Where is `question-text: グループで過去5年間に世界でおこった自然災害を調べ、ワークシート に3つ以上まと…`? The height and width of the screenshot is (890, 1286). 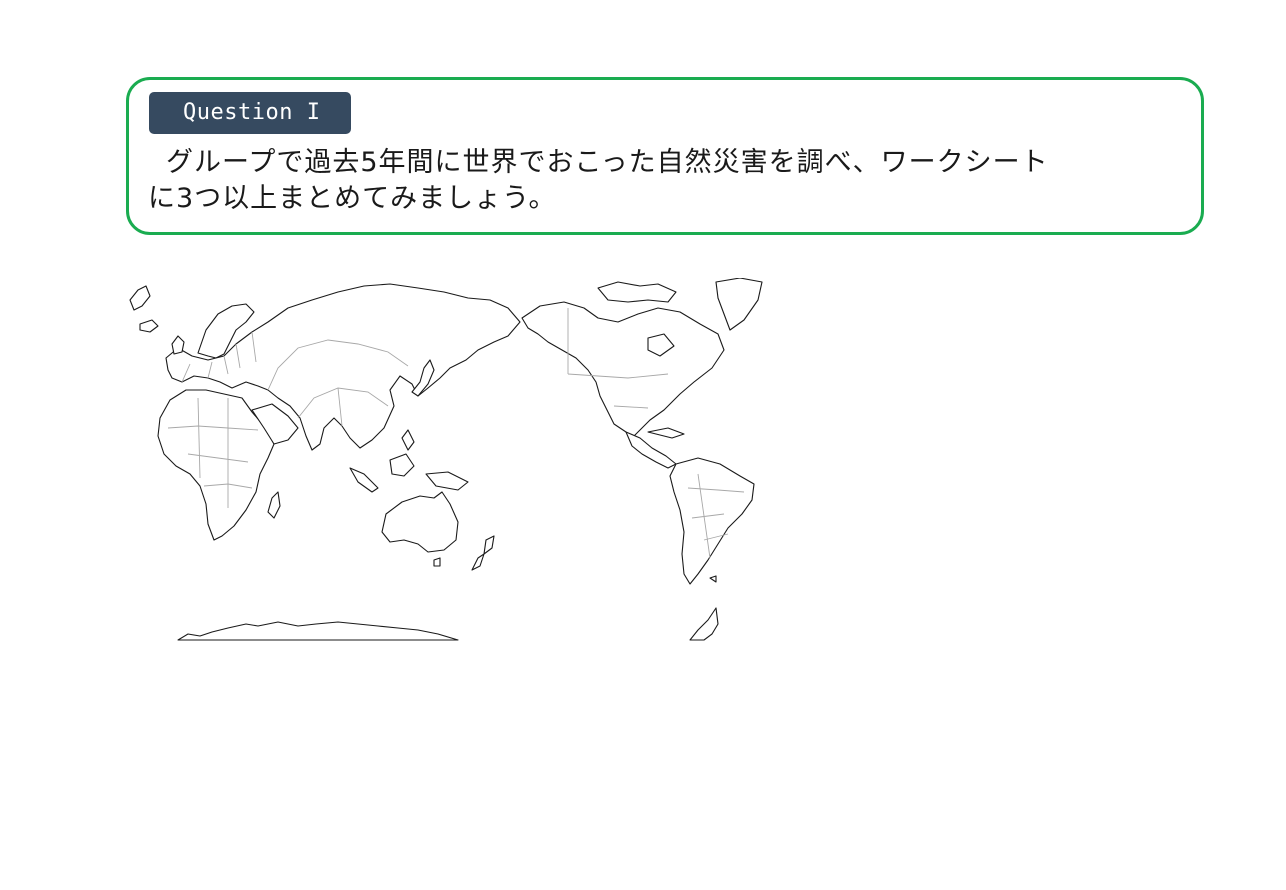 question-text: グループで過去5年間に世界でおこった自然災害を調べ、ワークシート に3つ以上まと… is located at coordinates (628, 181).